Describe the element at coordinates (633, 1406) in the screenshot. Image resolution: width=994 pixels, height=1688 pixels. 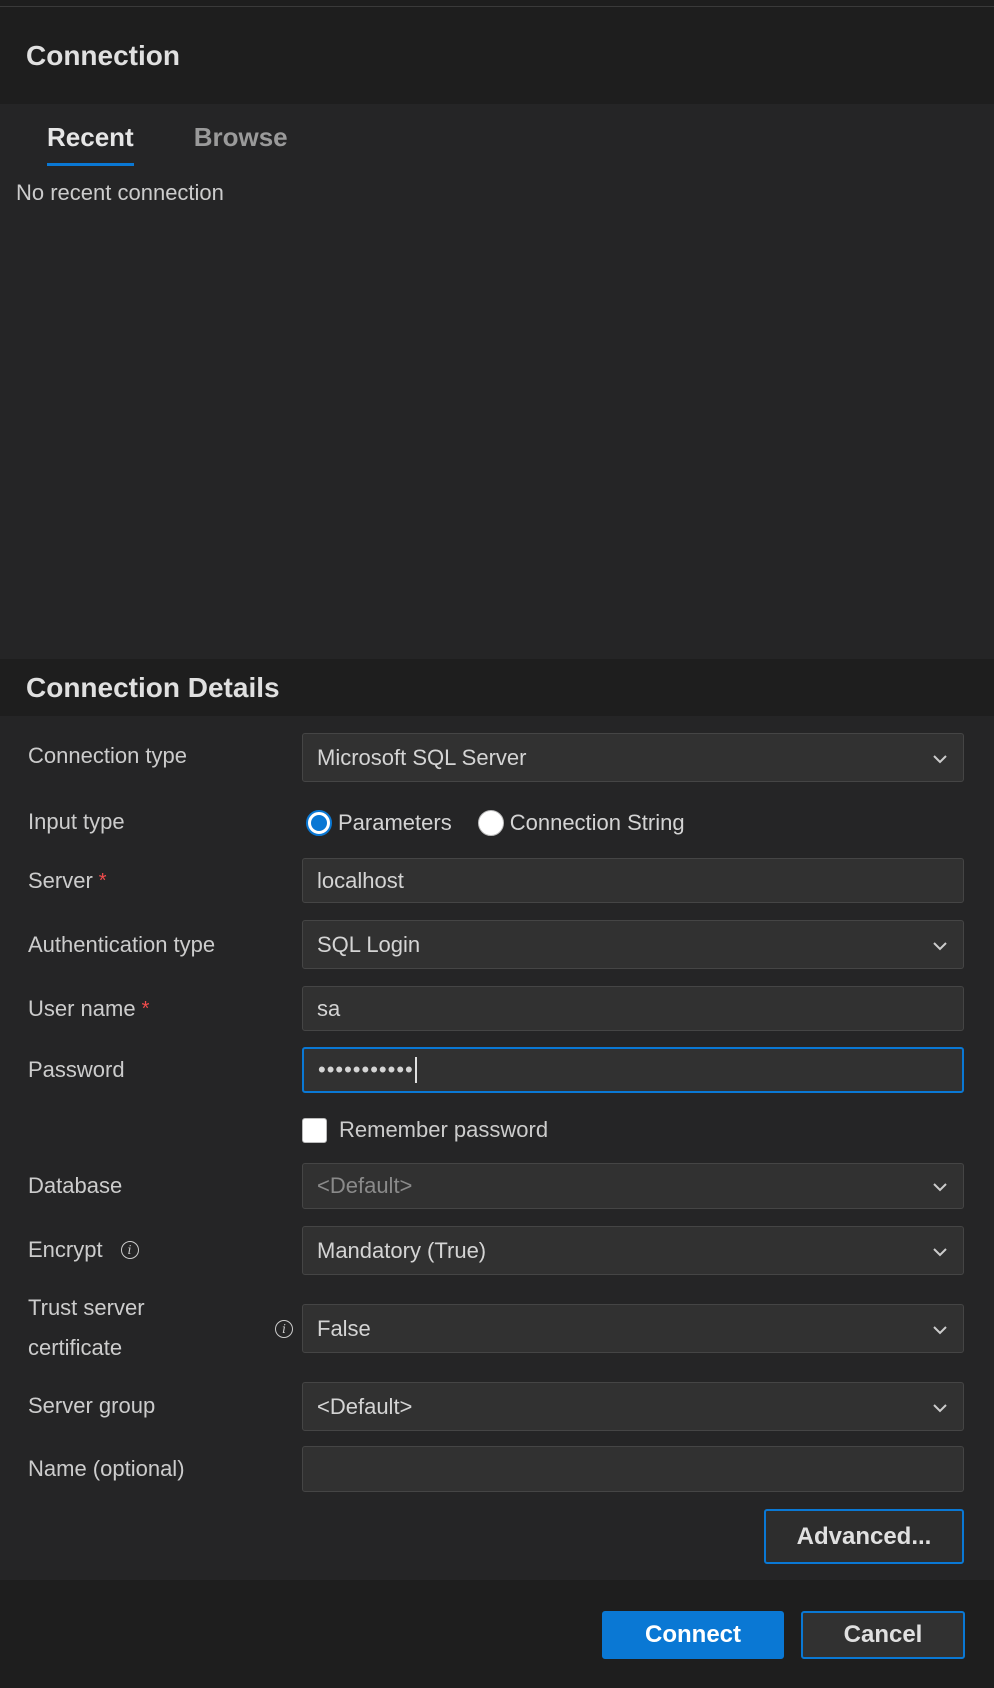
I see `server-group-select: <Default>` at that location.